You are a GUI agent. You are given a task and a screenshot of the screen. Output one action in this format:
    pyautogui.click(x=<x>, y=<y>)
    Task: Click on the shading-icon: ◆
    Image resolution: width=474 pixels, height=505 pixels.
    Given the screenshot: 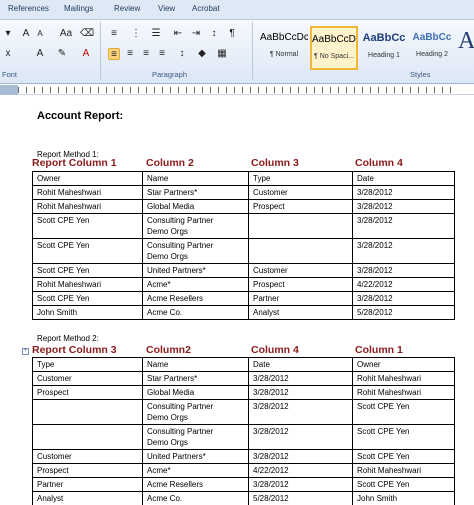 What is the action you would take?
    pyautogui.click(x=202, y=54)
    